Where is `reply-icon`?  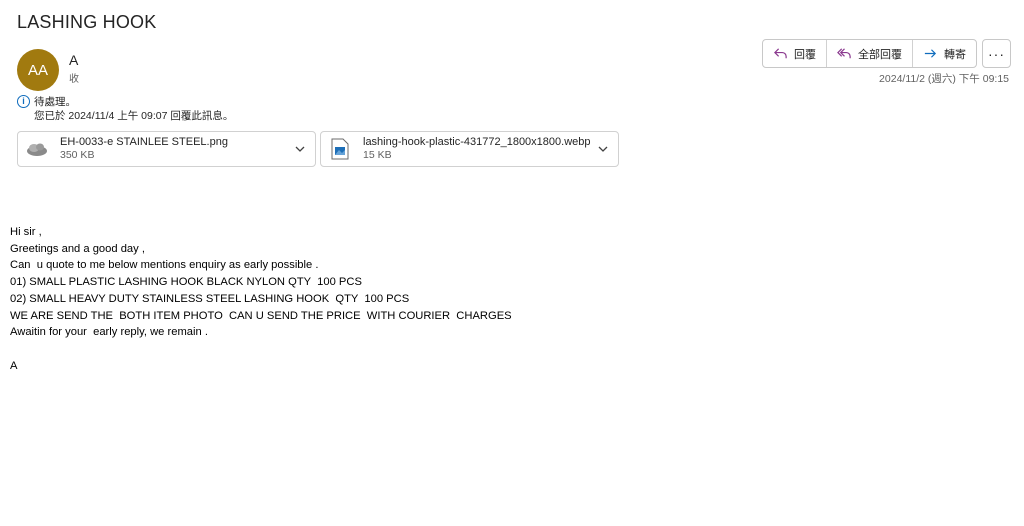 reply-icon is located at coordinates (780, 53).